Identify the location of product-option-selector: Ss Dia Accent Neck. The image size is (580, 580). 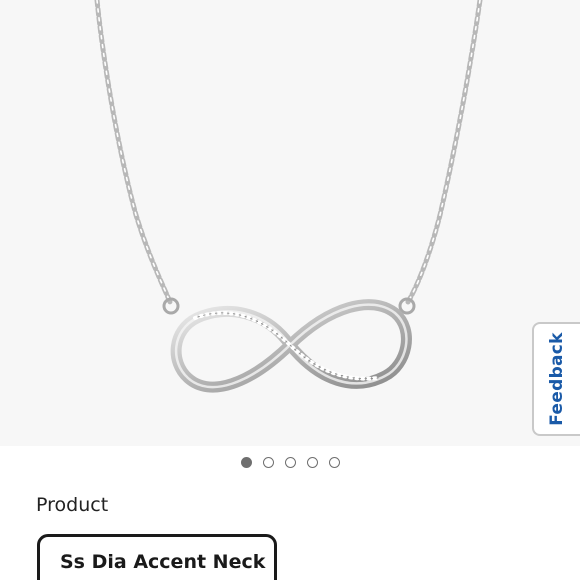
(157, 557).